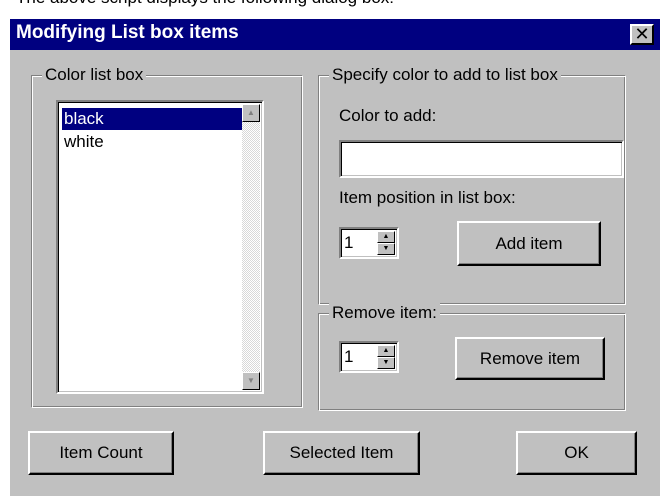 The image size is (662, 496). What do you see at coordinates (152, 119) in the screenshot?
I see `list-item-black: black` at bounding box center [152, 119].